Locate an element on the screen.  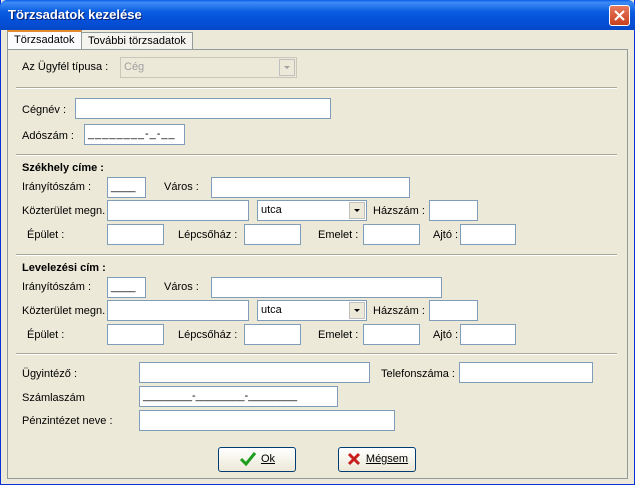
seat-stair-label: Lépcsőház : is located at coordinates (208, 235).